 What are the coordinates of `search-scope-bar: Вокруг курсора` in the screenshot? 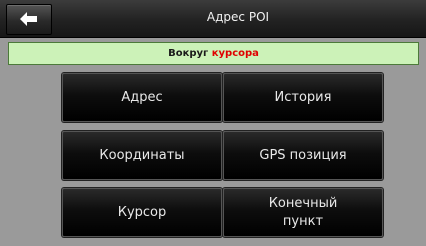 It's located at (213, 53).